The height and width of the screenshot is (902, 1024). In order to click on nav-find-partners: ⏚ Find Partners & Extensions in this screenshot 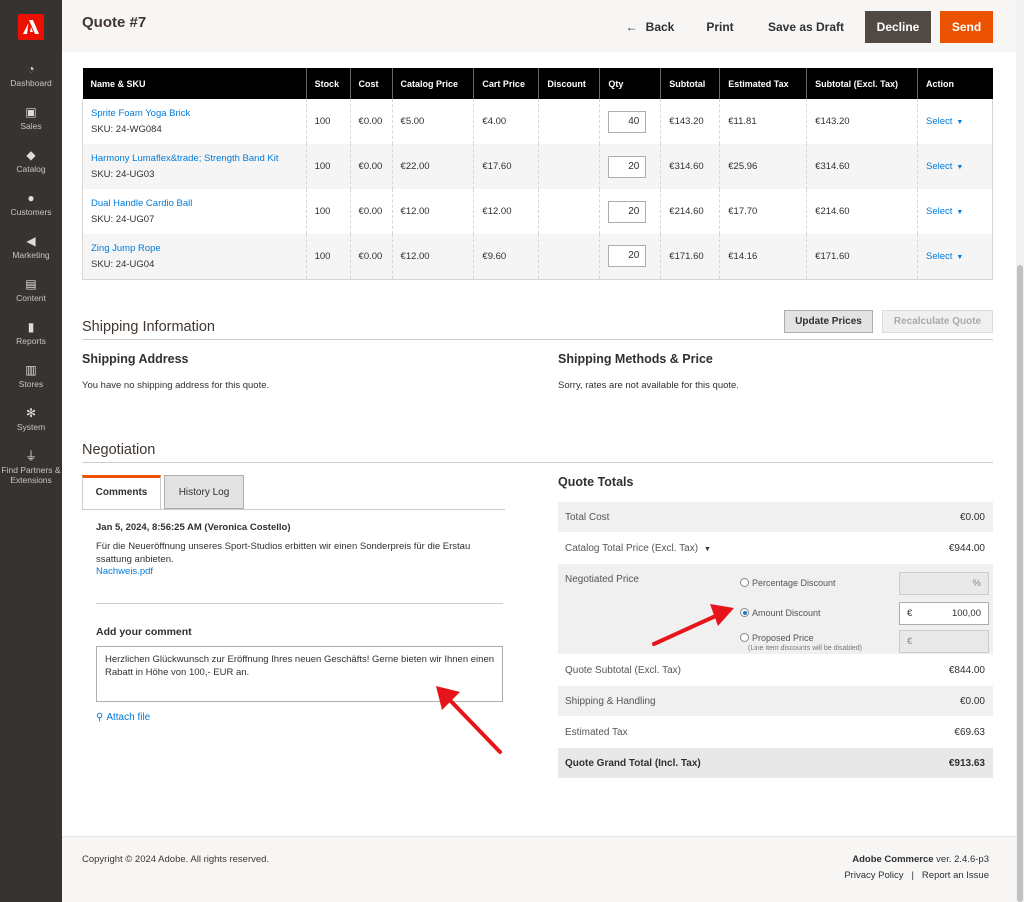, I will do `click(31, 467)`.